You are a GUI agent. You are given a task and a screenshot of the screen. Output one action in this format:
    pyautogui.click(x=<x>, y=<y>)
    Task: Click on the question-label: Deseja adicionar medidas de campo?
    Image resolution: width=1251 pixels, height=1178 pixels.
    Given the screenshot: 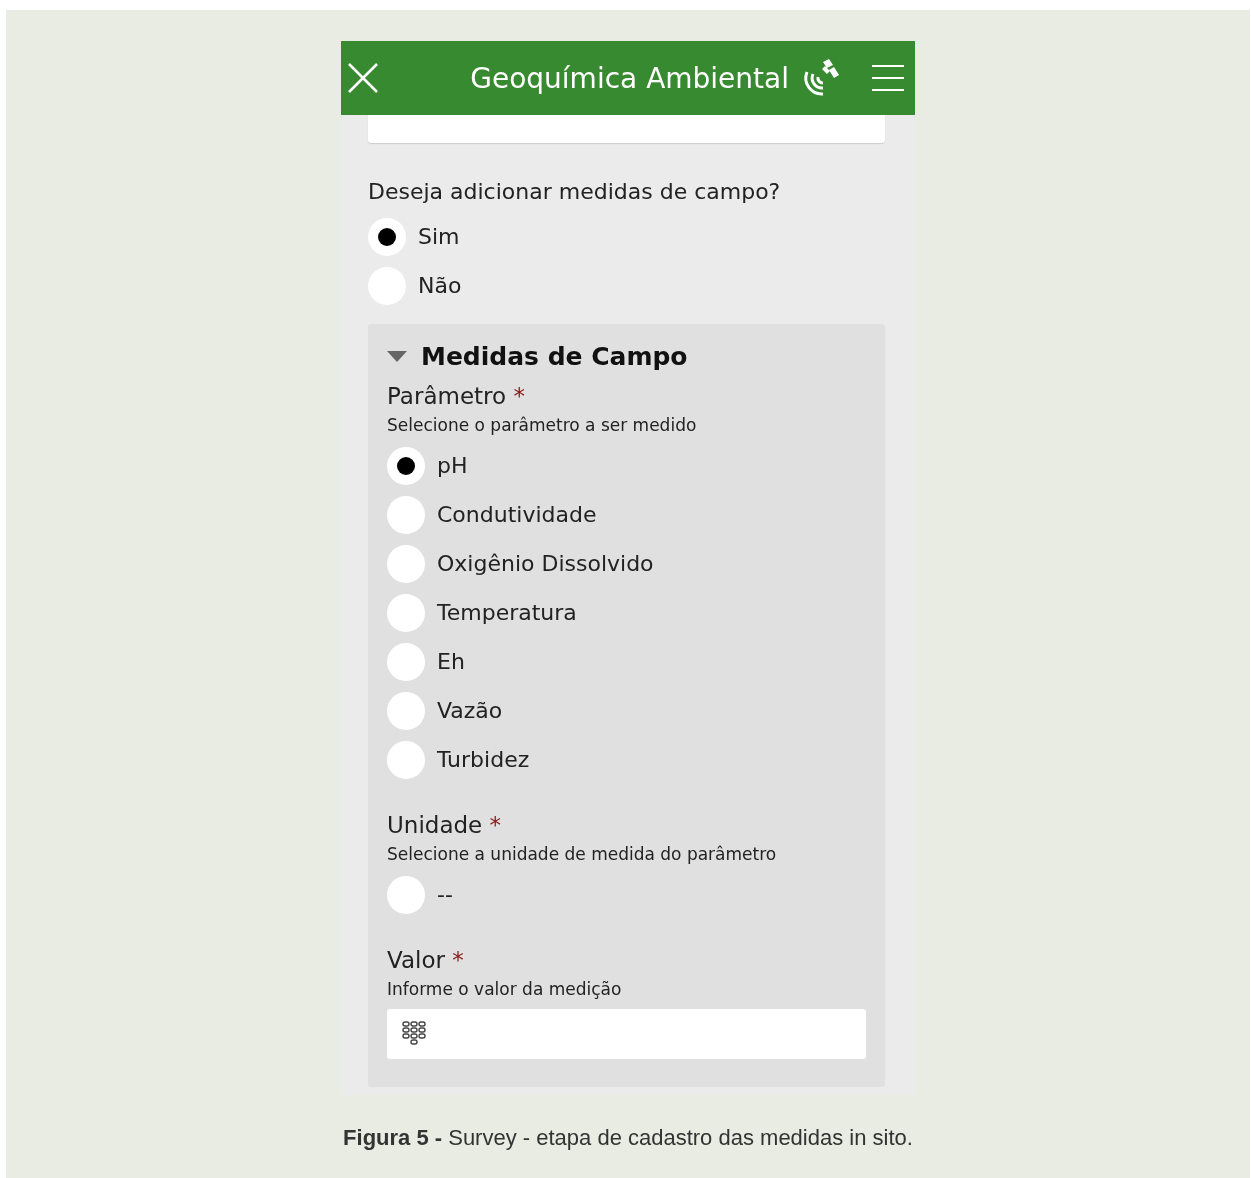 What is the action you would take?
    pyautogui.click(x=575, y=191)
    